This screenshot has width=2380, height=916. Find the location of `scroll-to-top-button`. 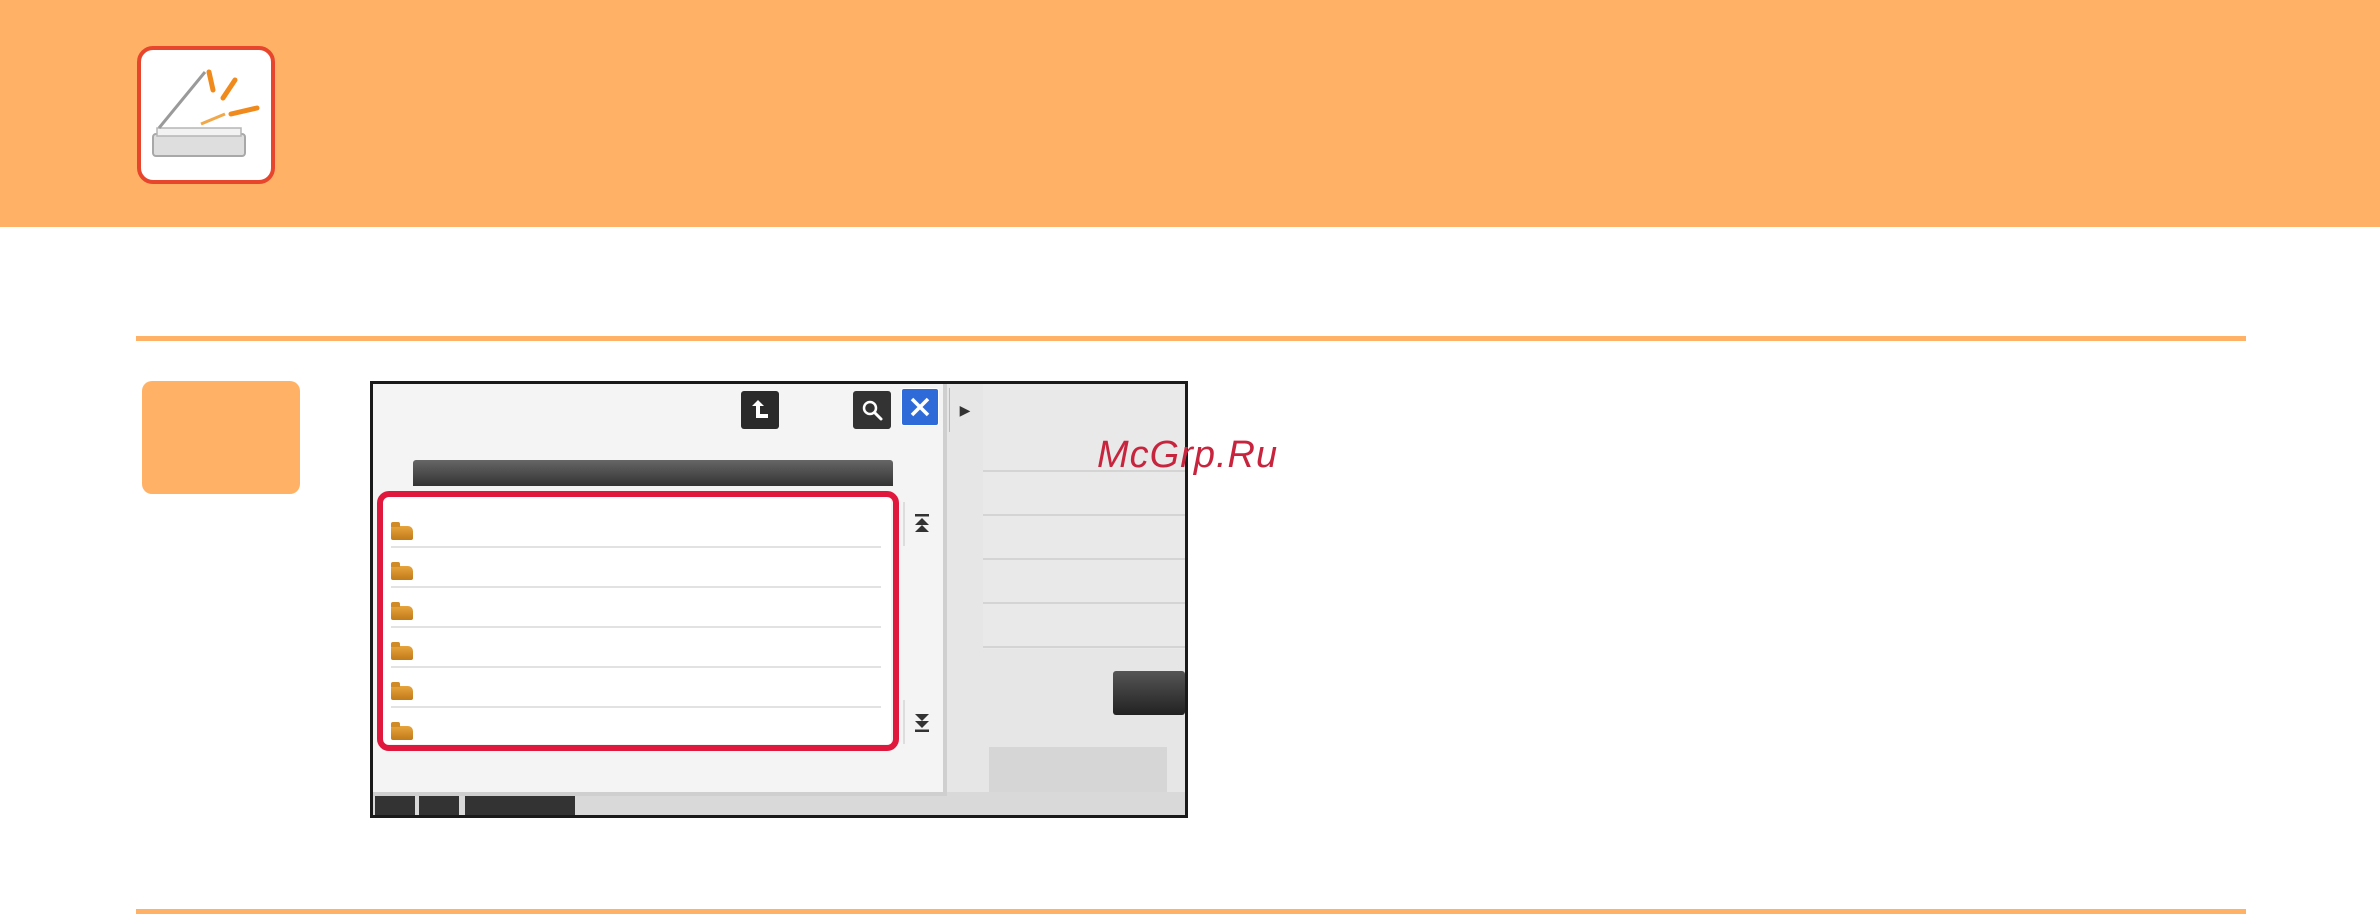

scroll-to-top-button is located at coordinates (921, 524).